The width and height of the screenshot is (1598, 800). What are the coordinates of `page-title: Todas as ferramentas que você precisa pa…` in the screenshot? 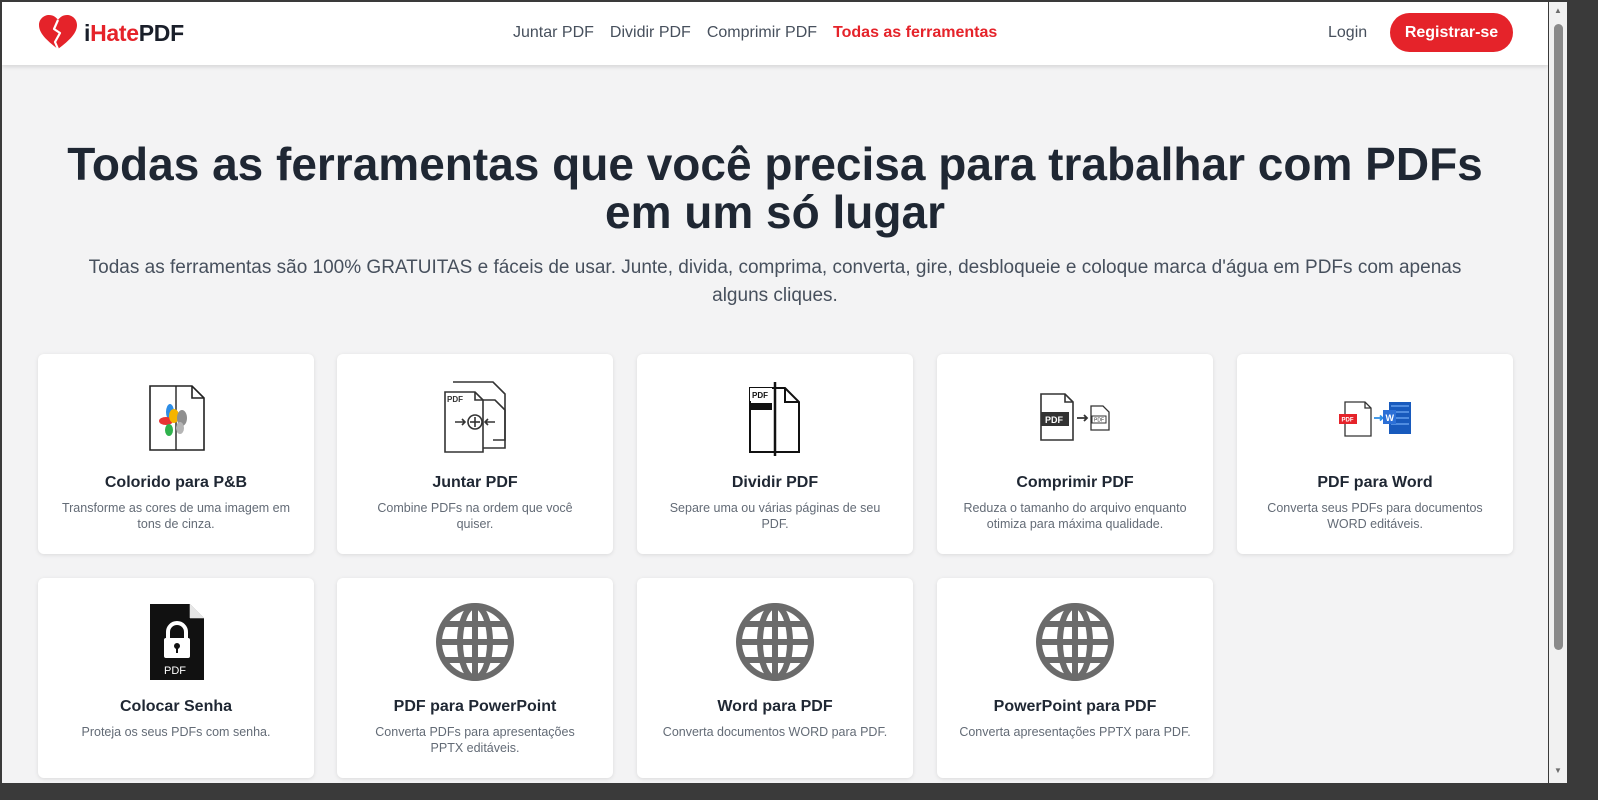 It's located at (775, 188).